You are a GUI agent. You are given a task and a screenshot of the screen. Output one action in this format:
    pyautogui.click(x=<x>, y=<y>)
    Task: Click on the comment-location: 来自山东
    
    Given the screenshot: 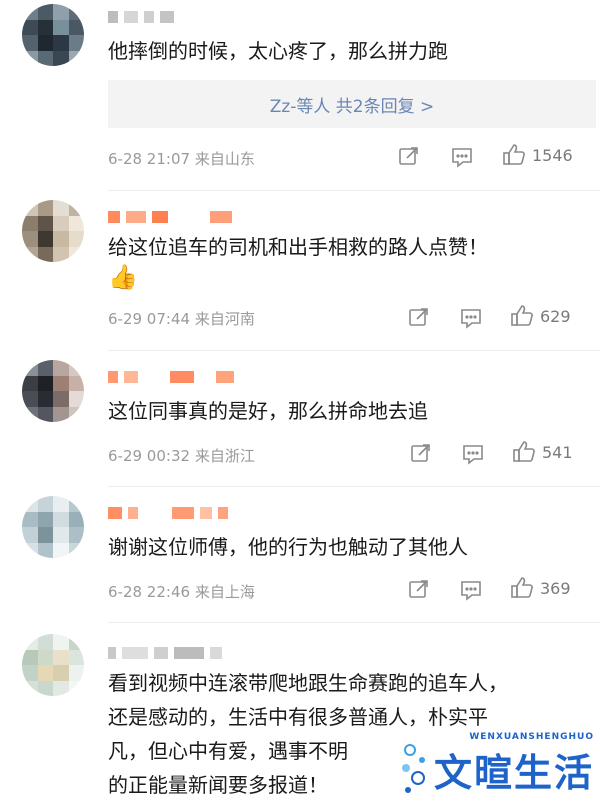 What is the action you would take?
    pyautogui.click(x=224, y=159)
    